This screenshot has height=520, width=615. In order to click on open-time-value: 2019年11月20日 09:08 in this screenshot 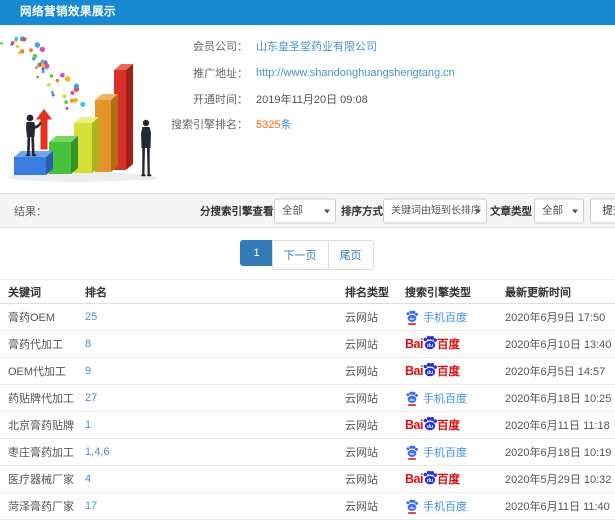, I will do `click(312, 100)`.